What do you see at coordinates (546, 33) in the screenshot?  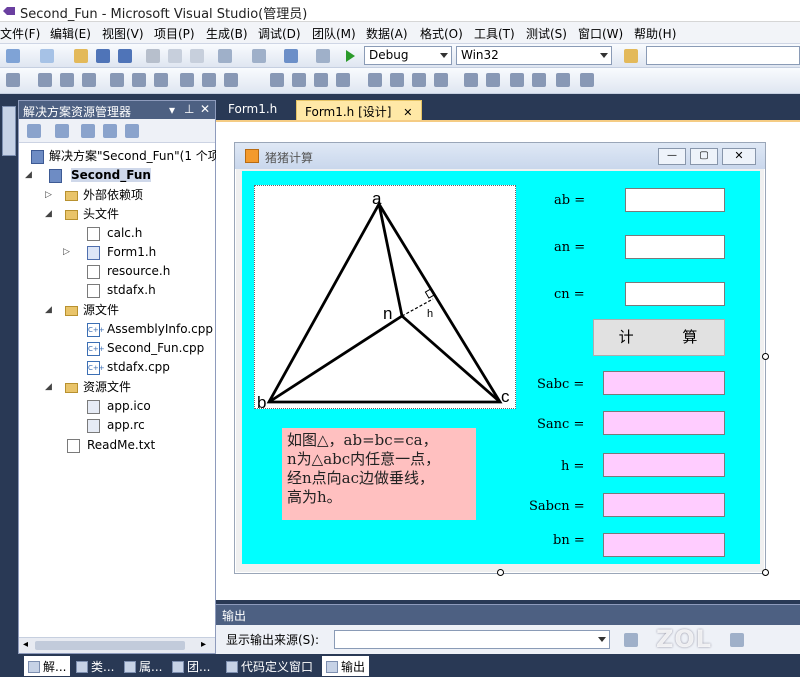 I see `menu-test: 测试(S)` at bounding box center [546, 33].